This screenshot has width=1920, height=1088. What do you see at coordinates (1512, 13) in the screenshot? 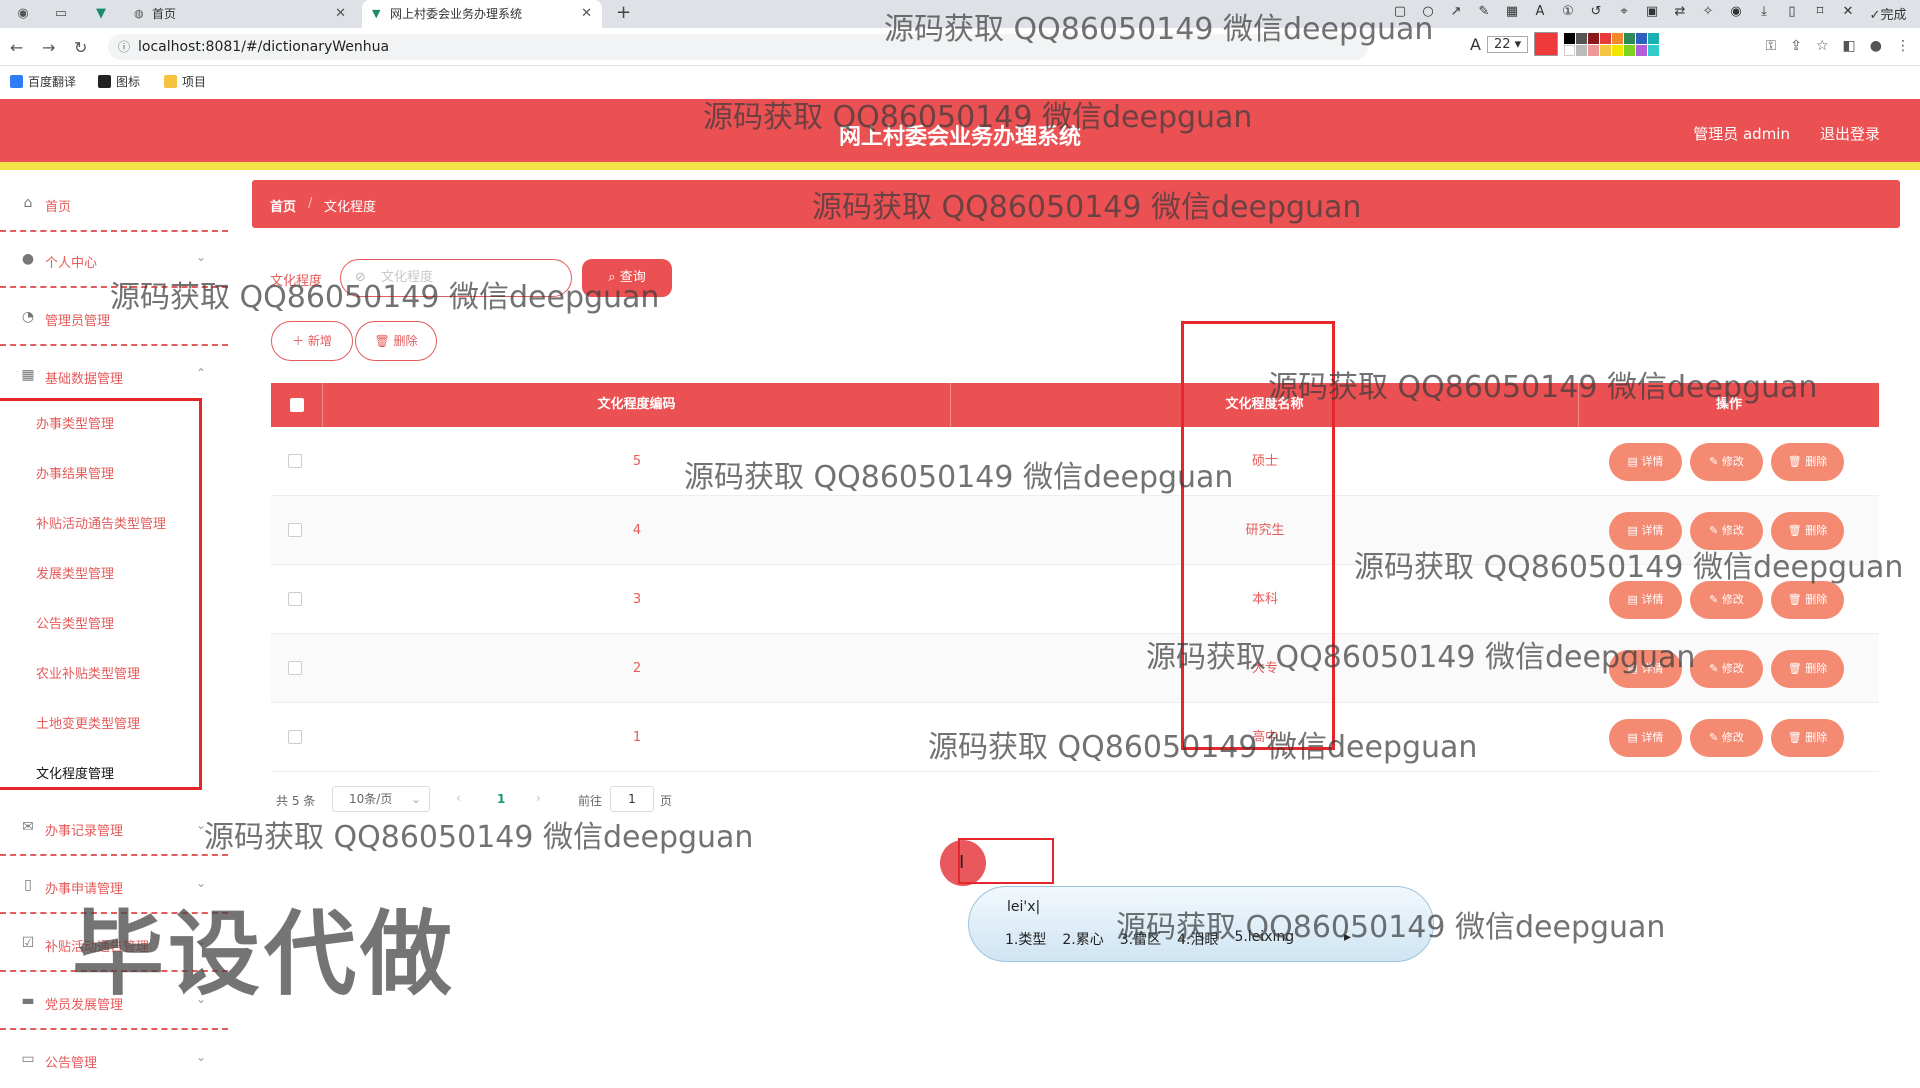
I see `mosaic-tool-icon: ▦` at bounding box center [1512, 13].